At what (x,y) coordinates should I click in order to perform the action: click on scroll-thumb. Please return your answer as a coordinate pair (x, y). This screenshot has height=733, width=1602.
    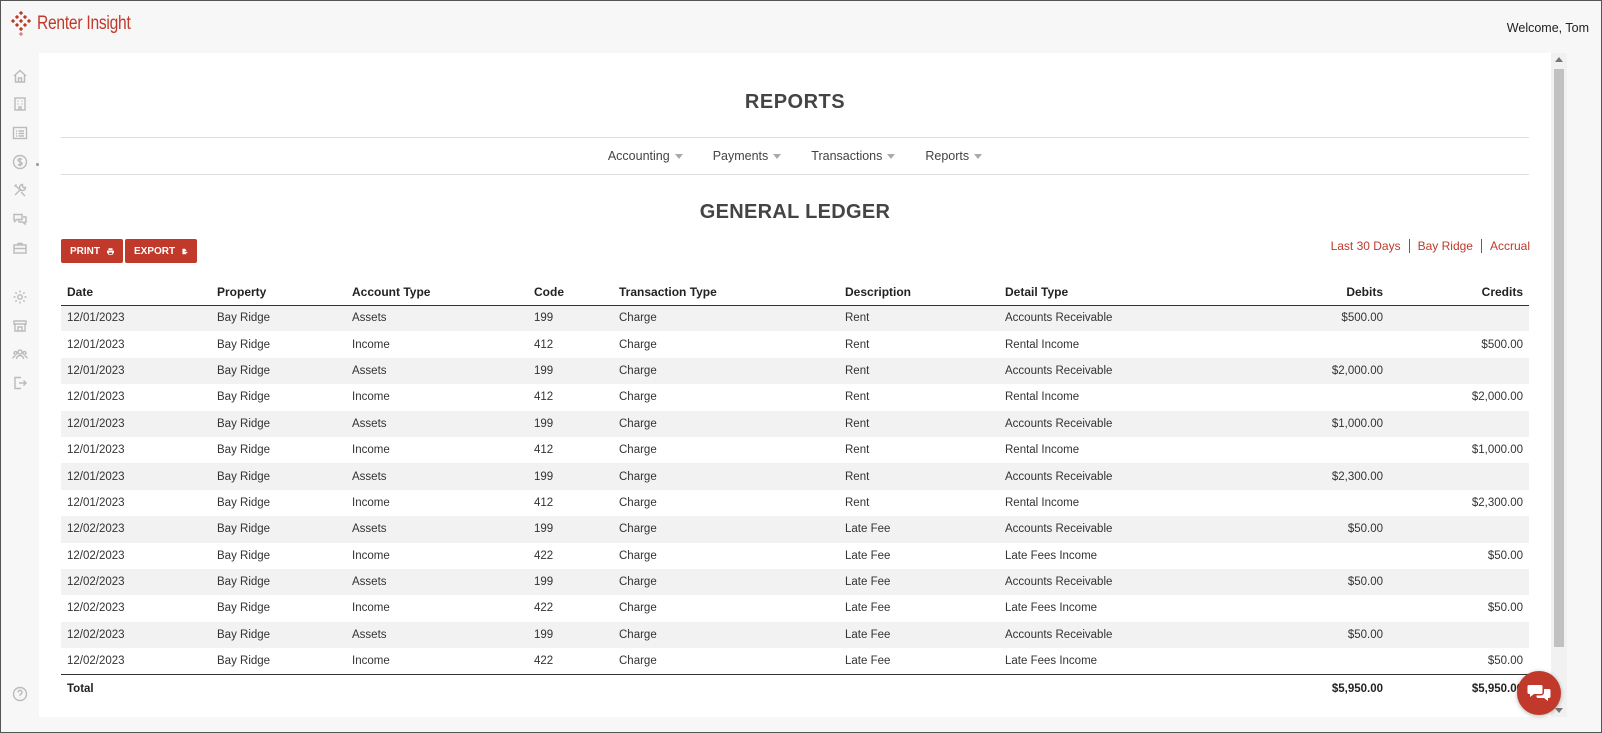
    Looking at the image, I should click on (1559, 358).